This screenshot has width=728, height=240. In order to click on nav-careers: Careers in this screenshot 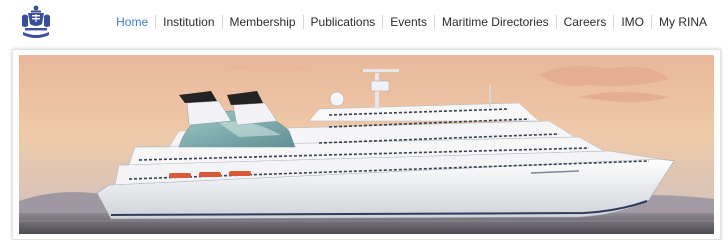, I will do `click(585, 22)`.